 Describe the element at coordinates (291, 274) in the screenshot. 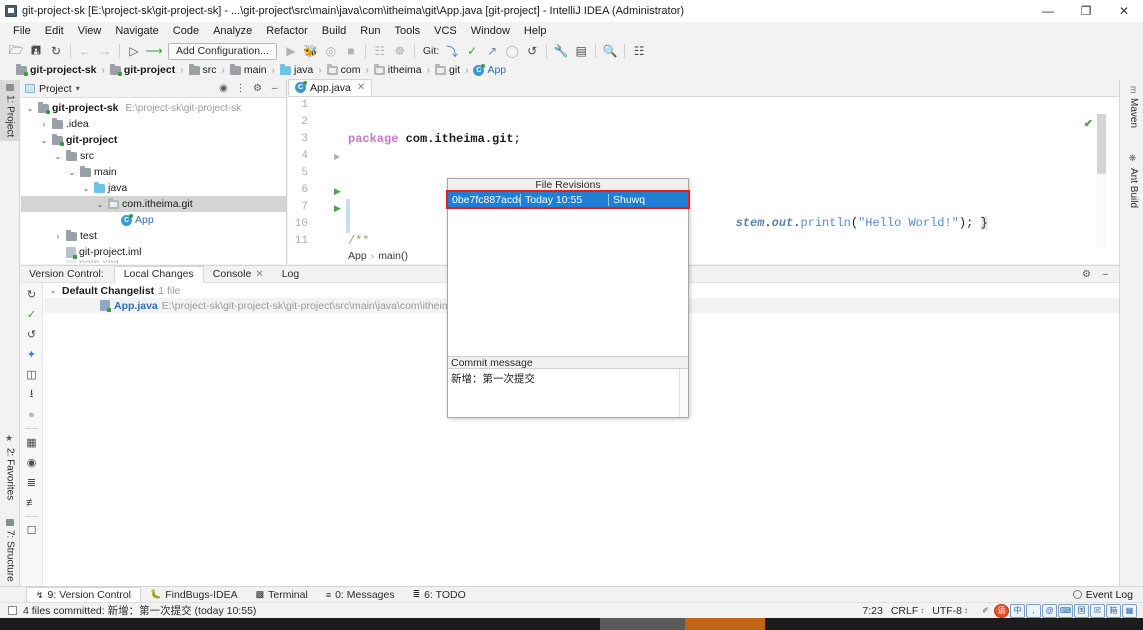

I see `tab-log: Log` at that location.